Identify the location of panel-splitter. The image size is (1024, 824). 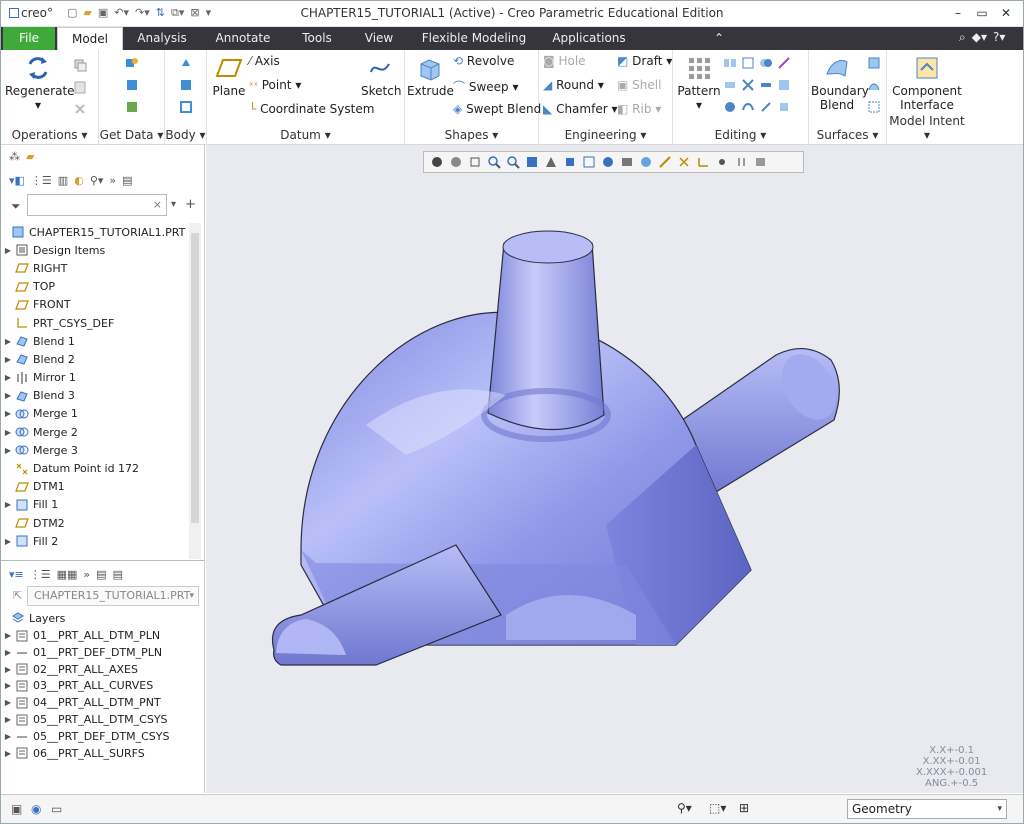
(103, 560).